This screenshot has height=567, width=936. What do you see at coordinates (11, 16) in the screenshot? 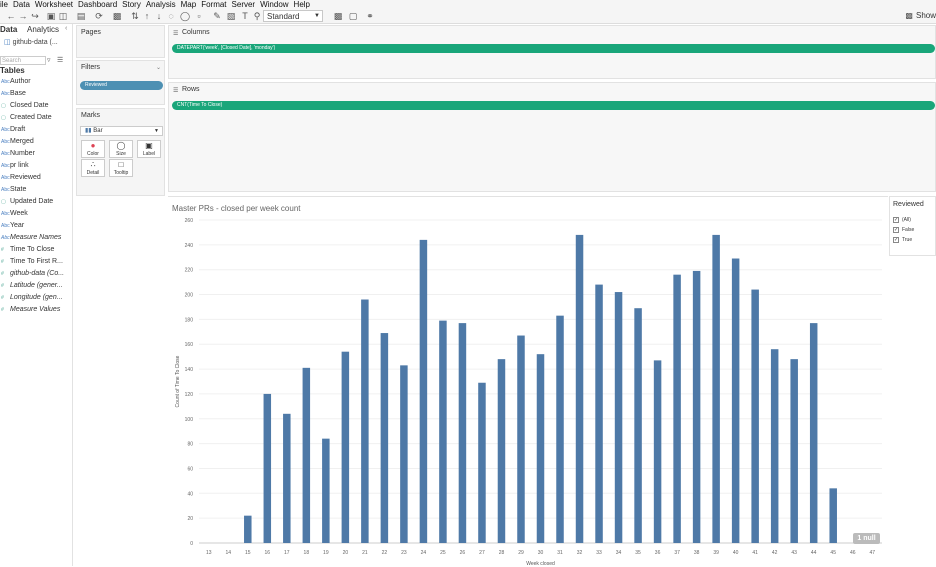
I see `back-icon: ←` at bounding box center [11, 16].